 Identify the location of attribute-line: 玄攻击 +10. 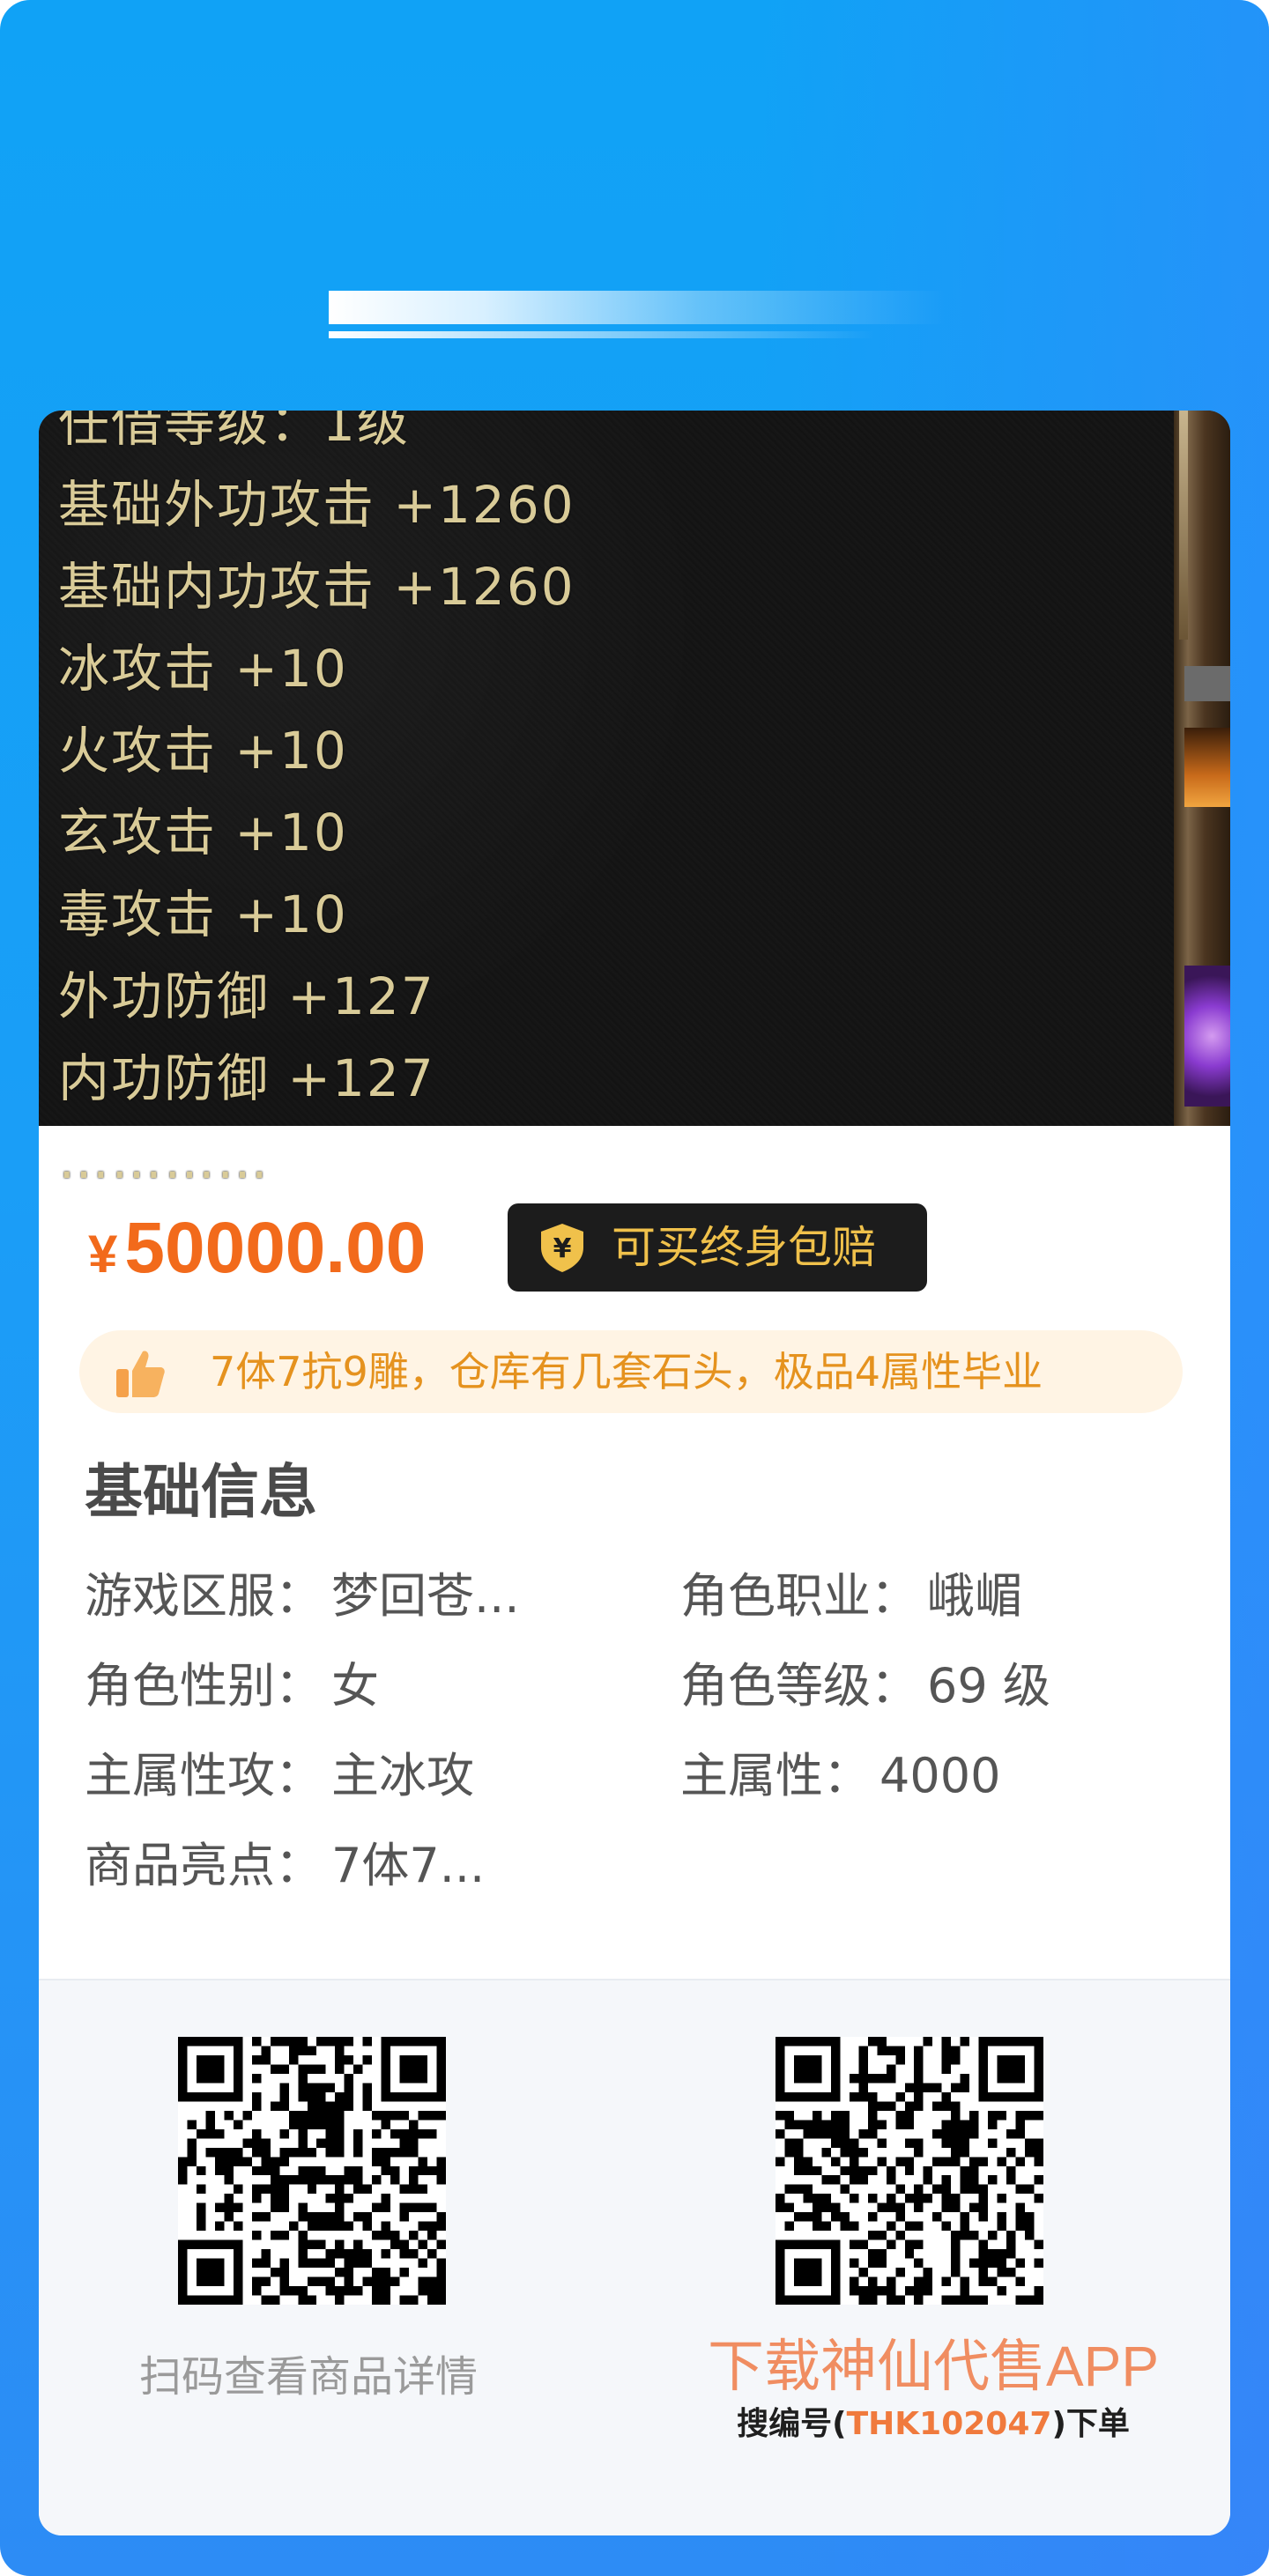
(203, 833).